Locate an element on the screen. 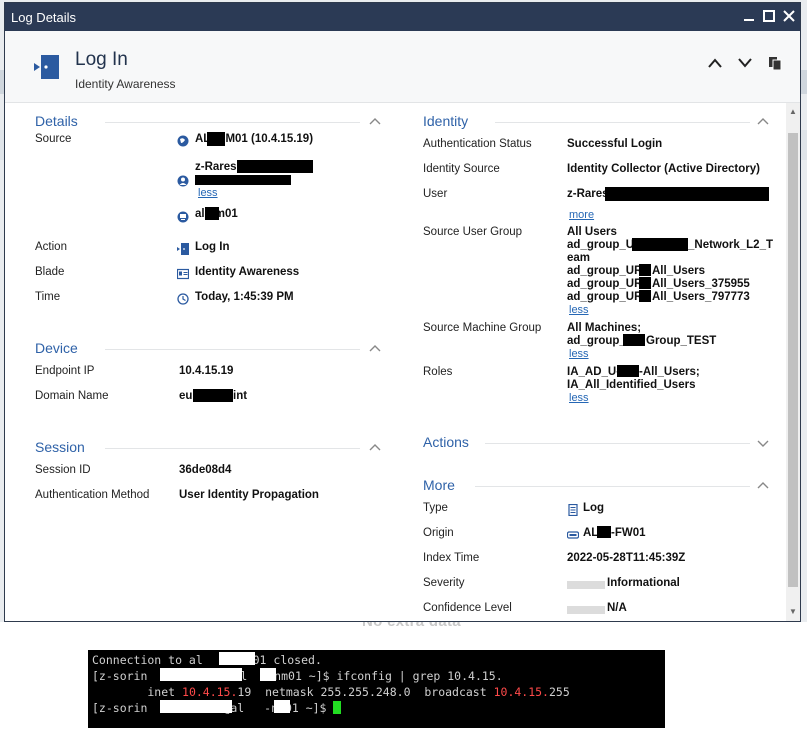 The image size is (807, 731). terminal-text: -nm01 ~]$ ifconfig | grep 10.4.15. is located at coordinates (385, 676).